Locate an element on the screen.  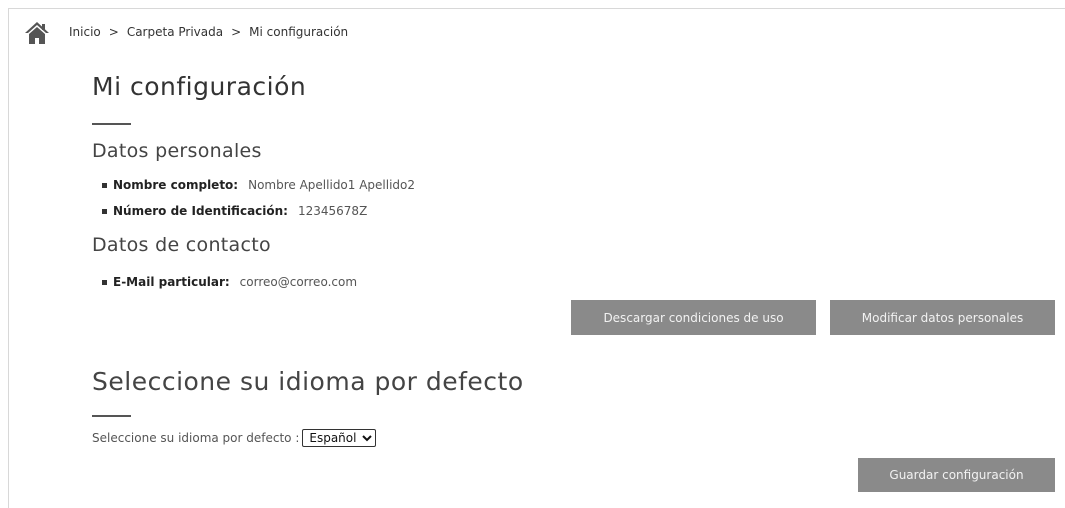
field-label: Número de Identificación: is located at coordinates (200, 211).